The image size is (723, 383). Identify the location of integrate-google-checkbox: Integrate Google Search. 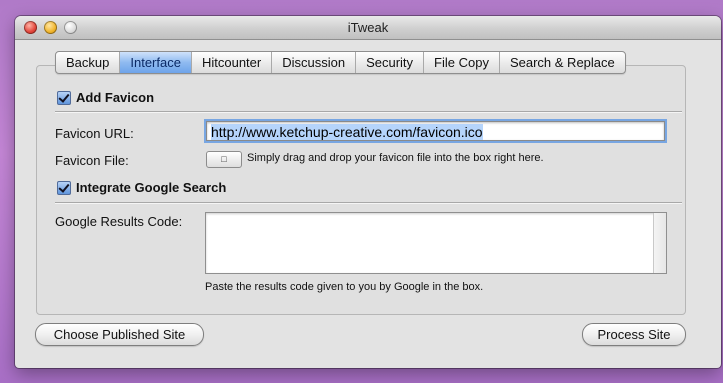
(141, 187).